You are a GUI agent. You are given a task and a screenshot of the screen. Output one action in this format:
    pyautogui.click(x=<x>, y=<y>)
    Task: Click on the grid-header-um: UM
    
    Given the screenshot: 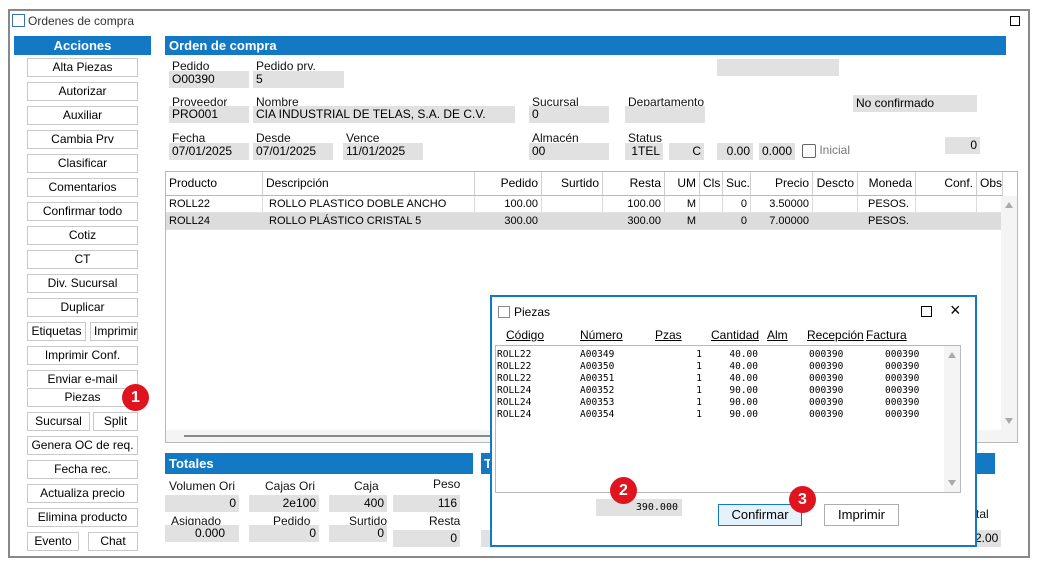 What is the action you would take?
    pyautogui.click(x=682, y=184)
    